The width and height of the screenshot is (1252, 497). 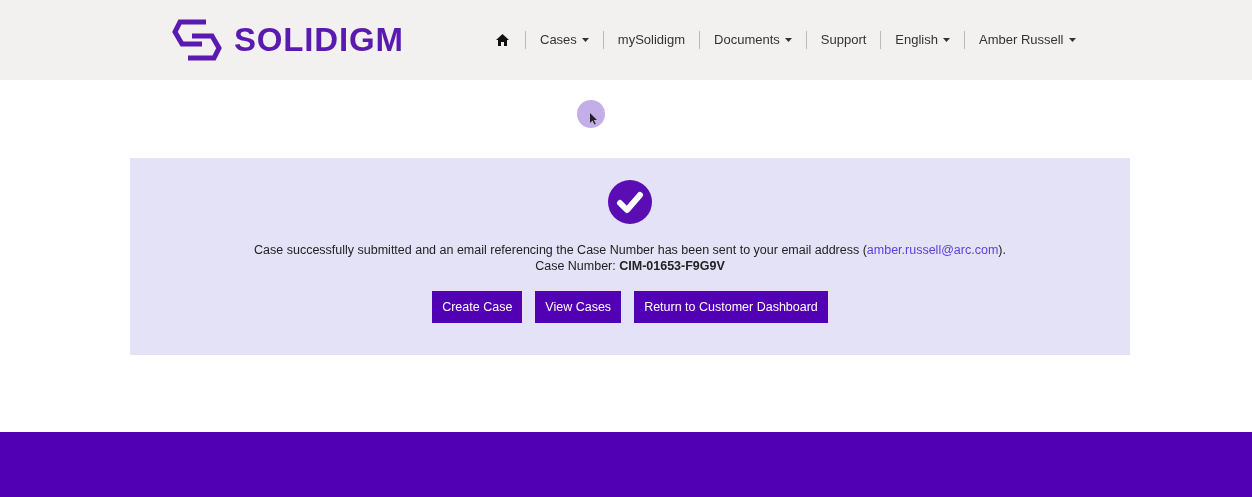 What do you see at coordinates (630, 202) in the screenshot?
I see `check-circle-icon` at bounding box center [630, 202].